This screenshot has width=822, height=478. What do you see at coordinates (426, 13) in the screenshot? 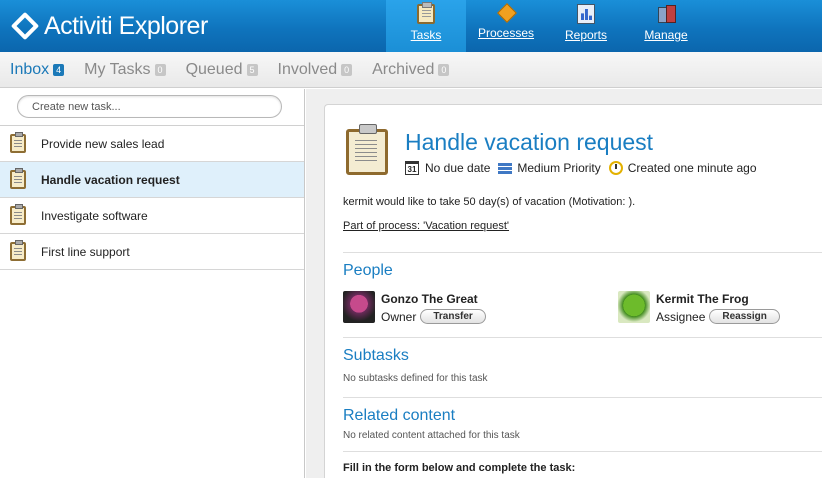
I see `tasks-icon` at bounding box center [426, 13].